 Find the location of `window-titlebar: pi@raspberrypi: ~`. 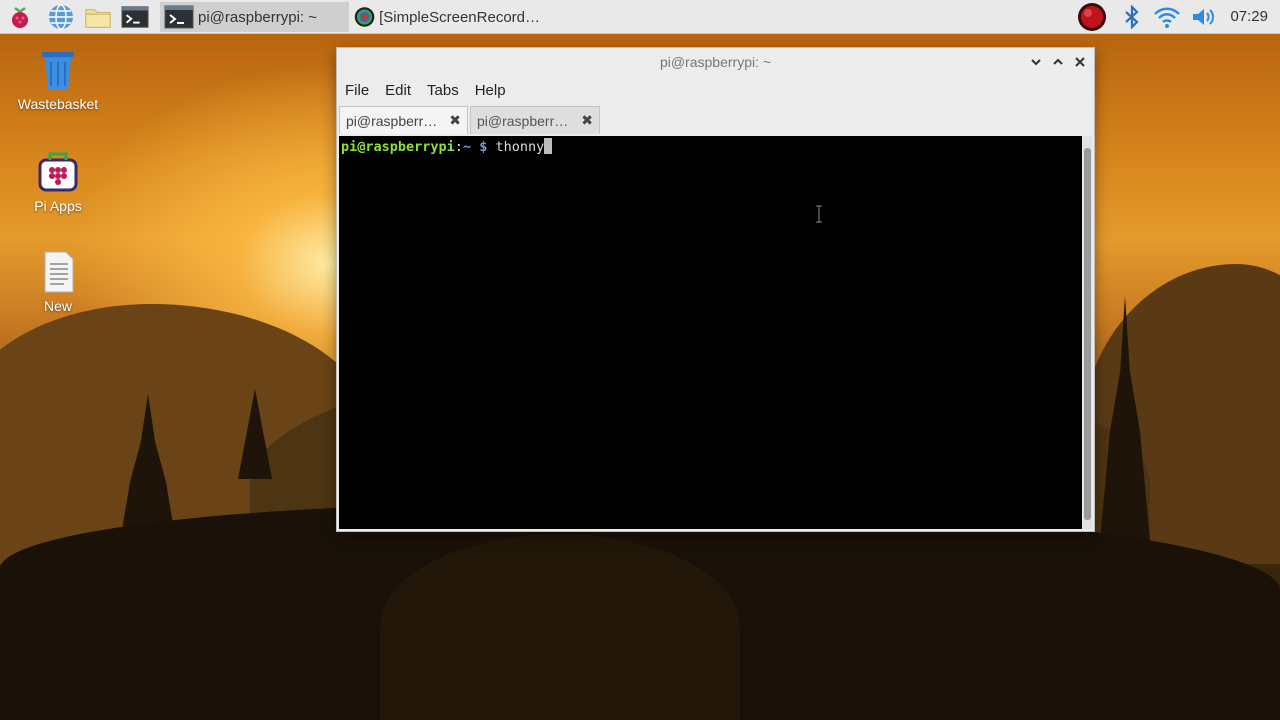

window-titlebar: pi@raspberrypi: ~ is located at coordinates (715, 62).